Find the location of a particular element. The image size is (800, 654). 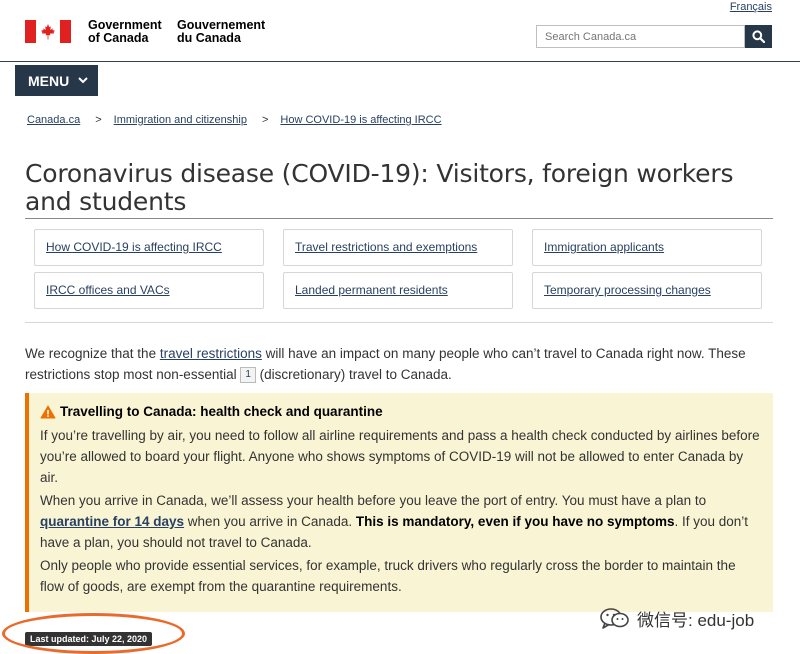

search-input is located at coordinates (640, 36).